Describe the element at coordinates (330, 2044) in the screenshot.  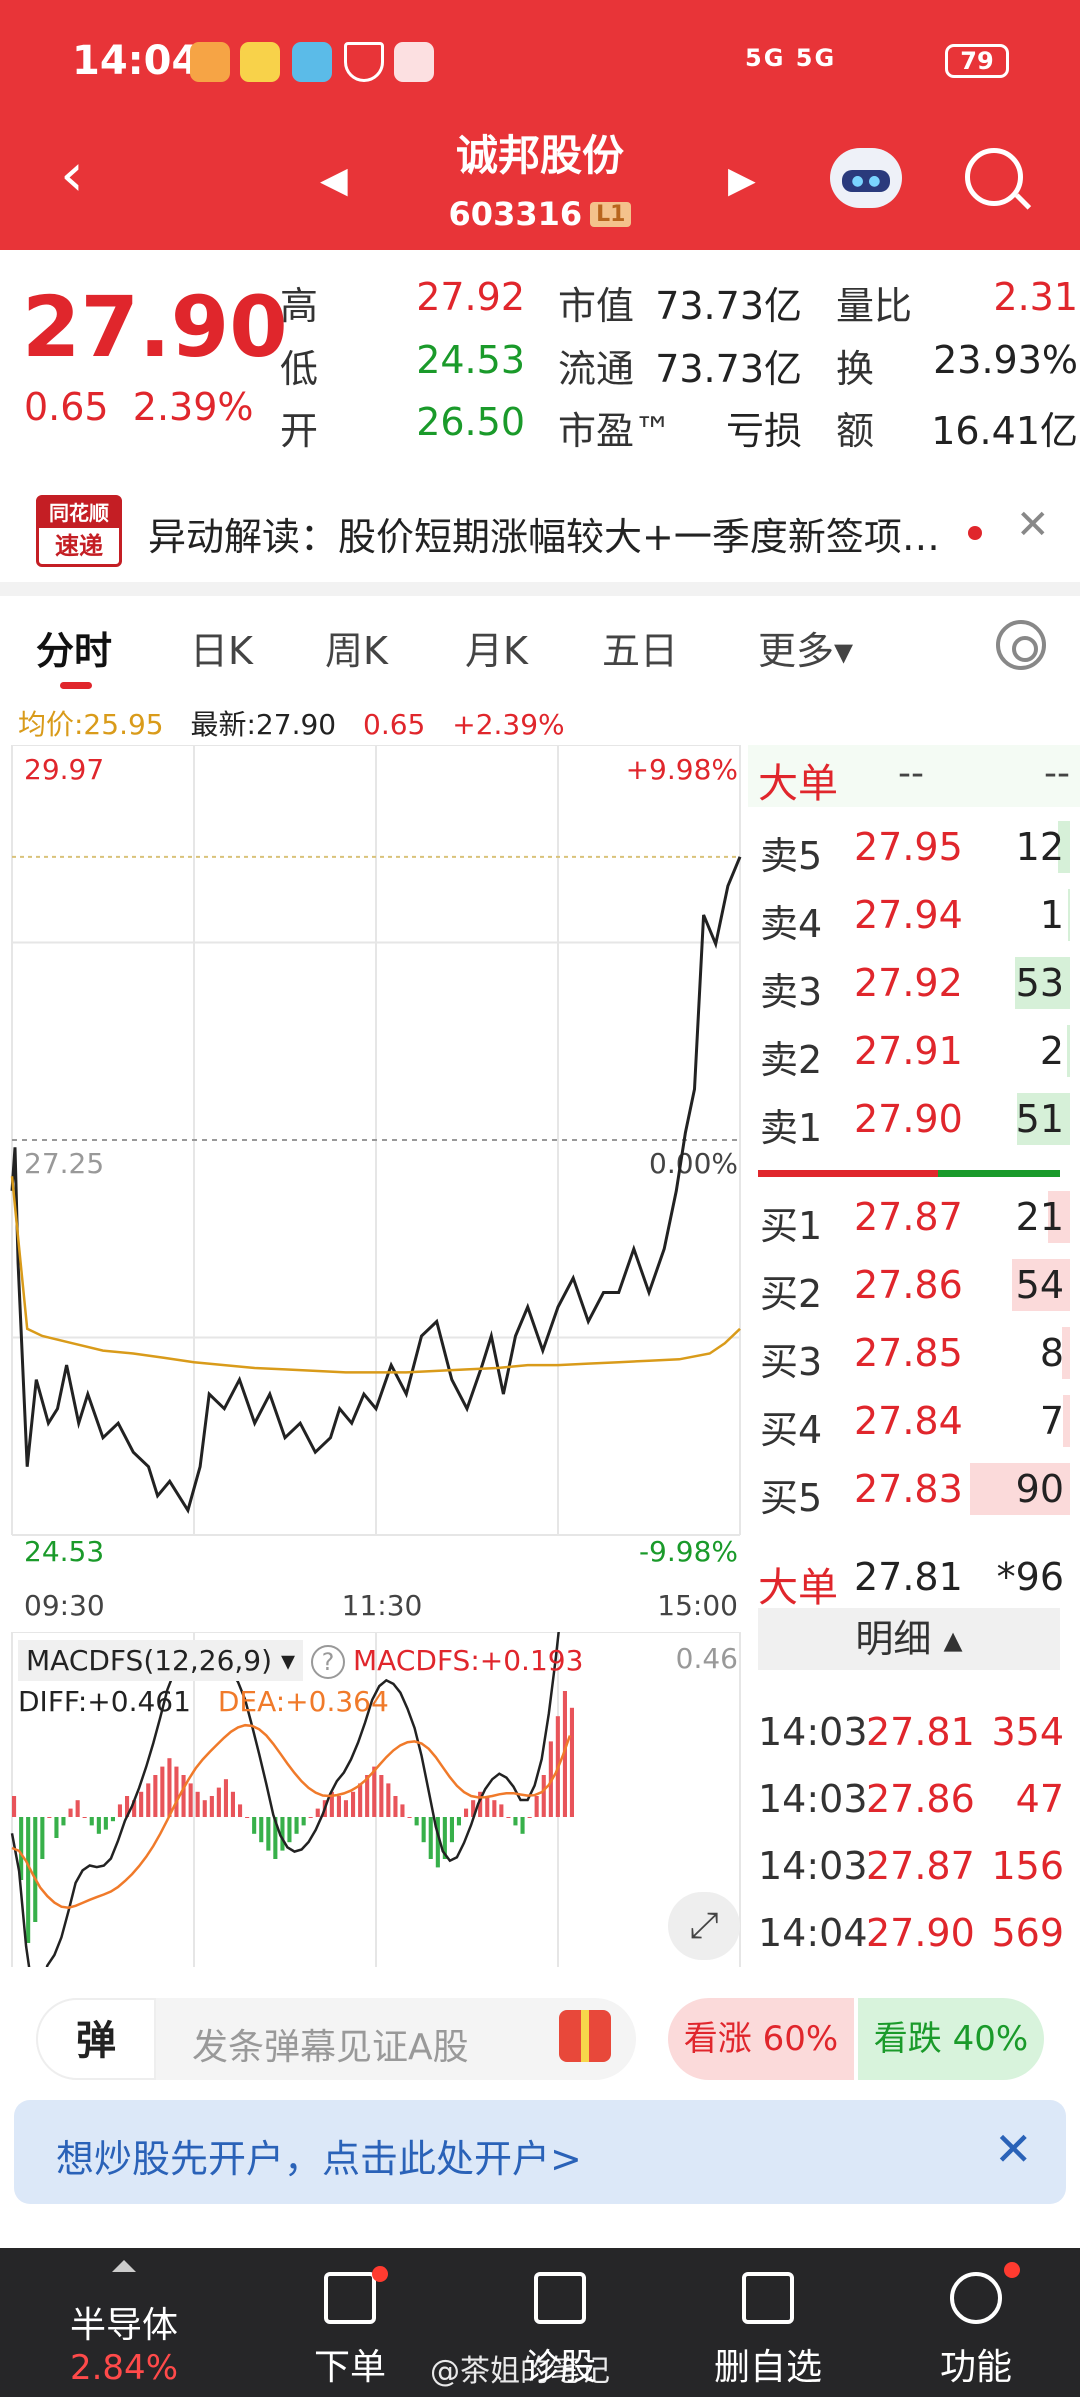
I see `danmaku-input: 发条弹幕见证A股` at that location.